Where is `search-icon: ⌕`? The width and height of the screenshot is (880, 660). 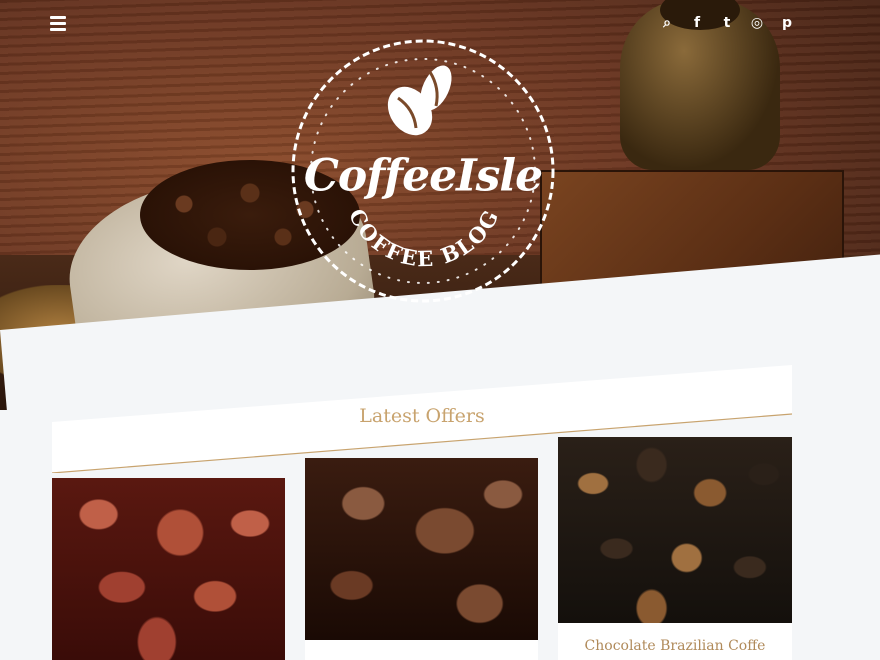
search-icon: ⌕ is located at coordinates (667, 23).